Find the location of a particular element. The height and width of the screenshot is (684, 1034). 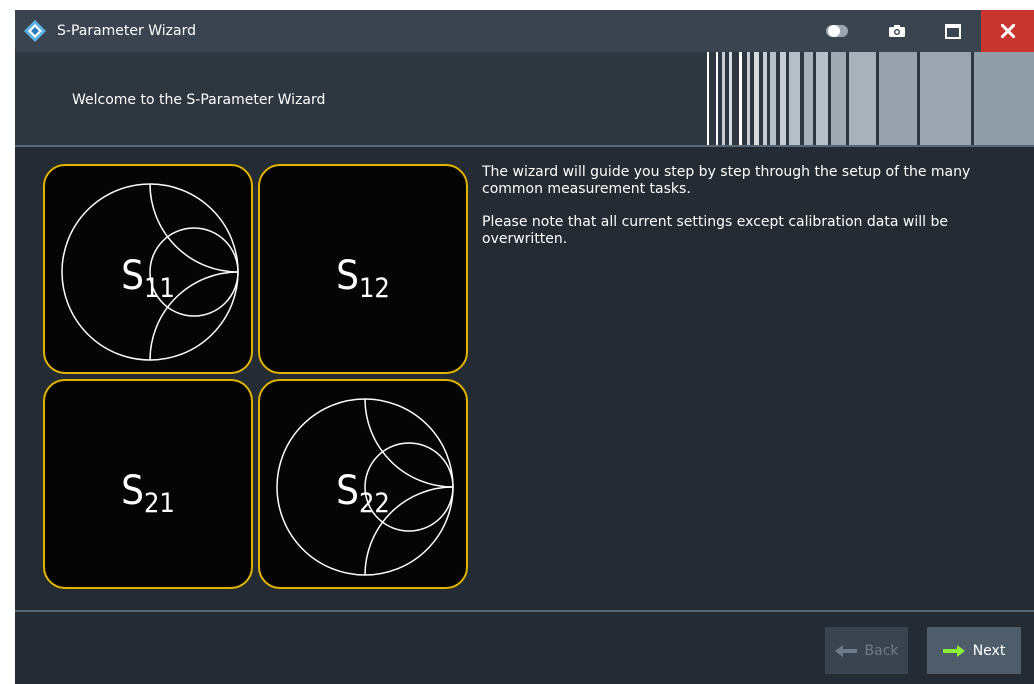

back-label: Back is located at coordinates (881, 650).